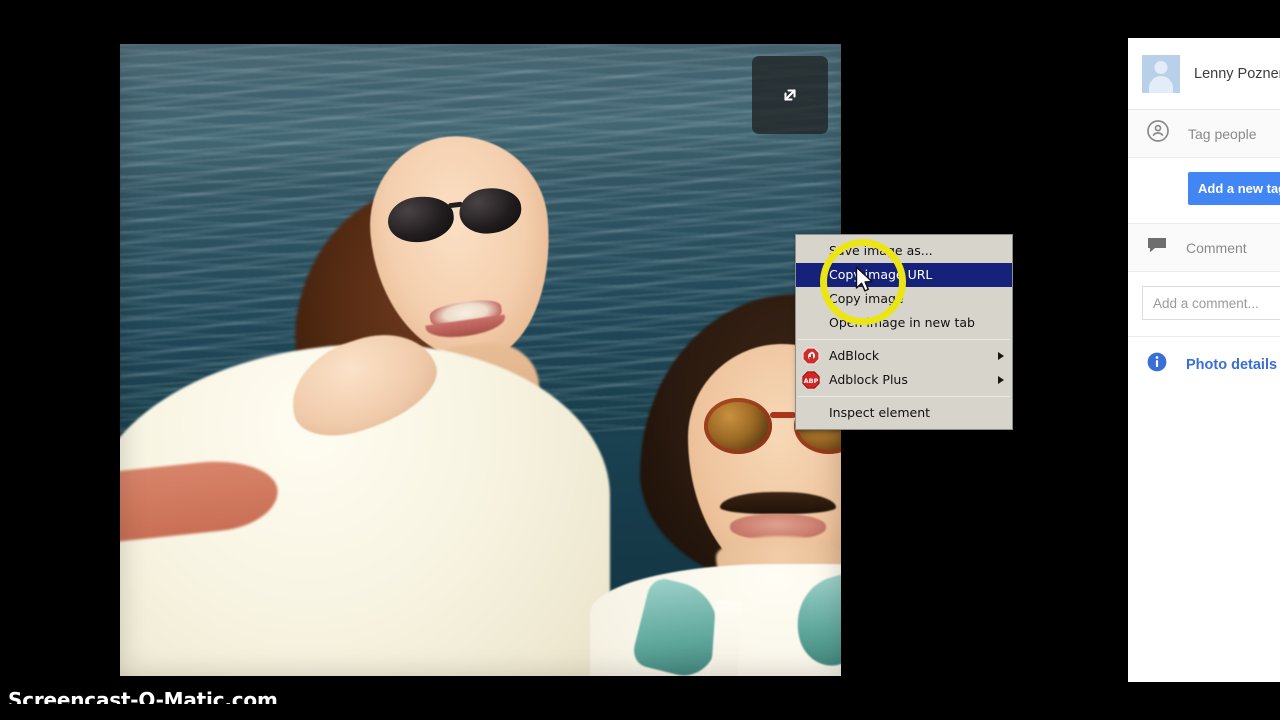  I want to click on comment-section-header: Comment, so click(1204, 248).